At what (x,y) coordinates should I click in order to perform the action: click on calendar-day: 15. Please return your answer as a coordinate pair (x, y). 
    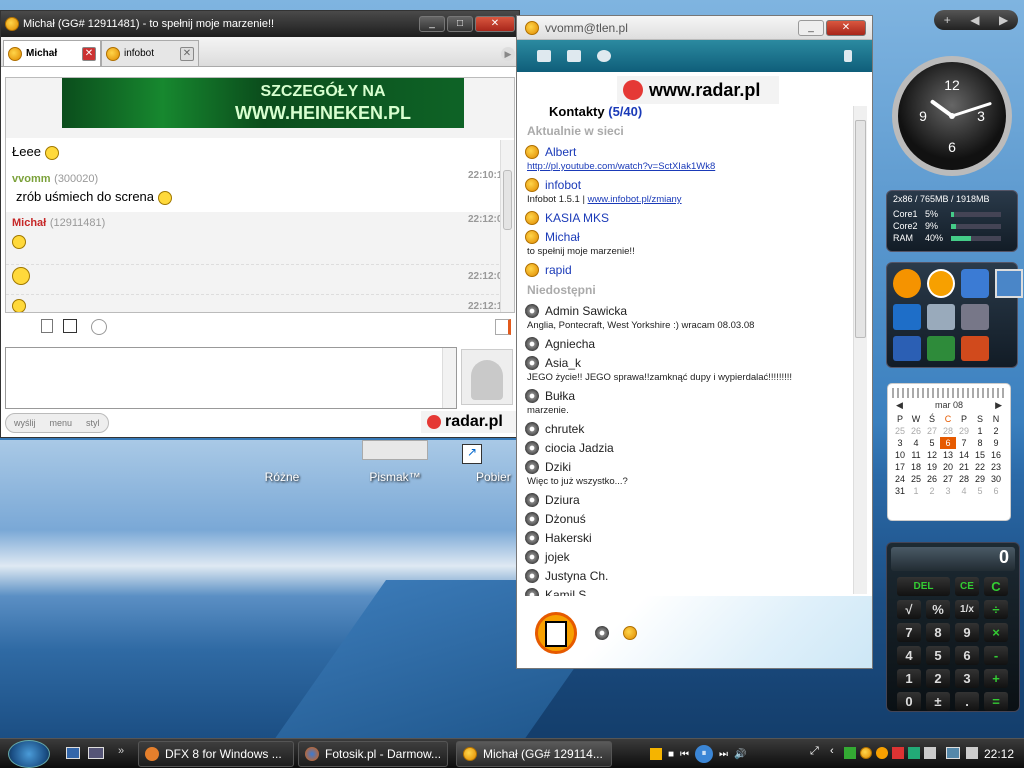
    Looking at the image, I should click on (980, 455).